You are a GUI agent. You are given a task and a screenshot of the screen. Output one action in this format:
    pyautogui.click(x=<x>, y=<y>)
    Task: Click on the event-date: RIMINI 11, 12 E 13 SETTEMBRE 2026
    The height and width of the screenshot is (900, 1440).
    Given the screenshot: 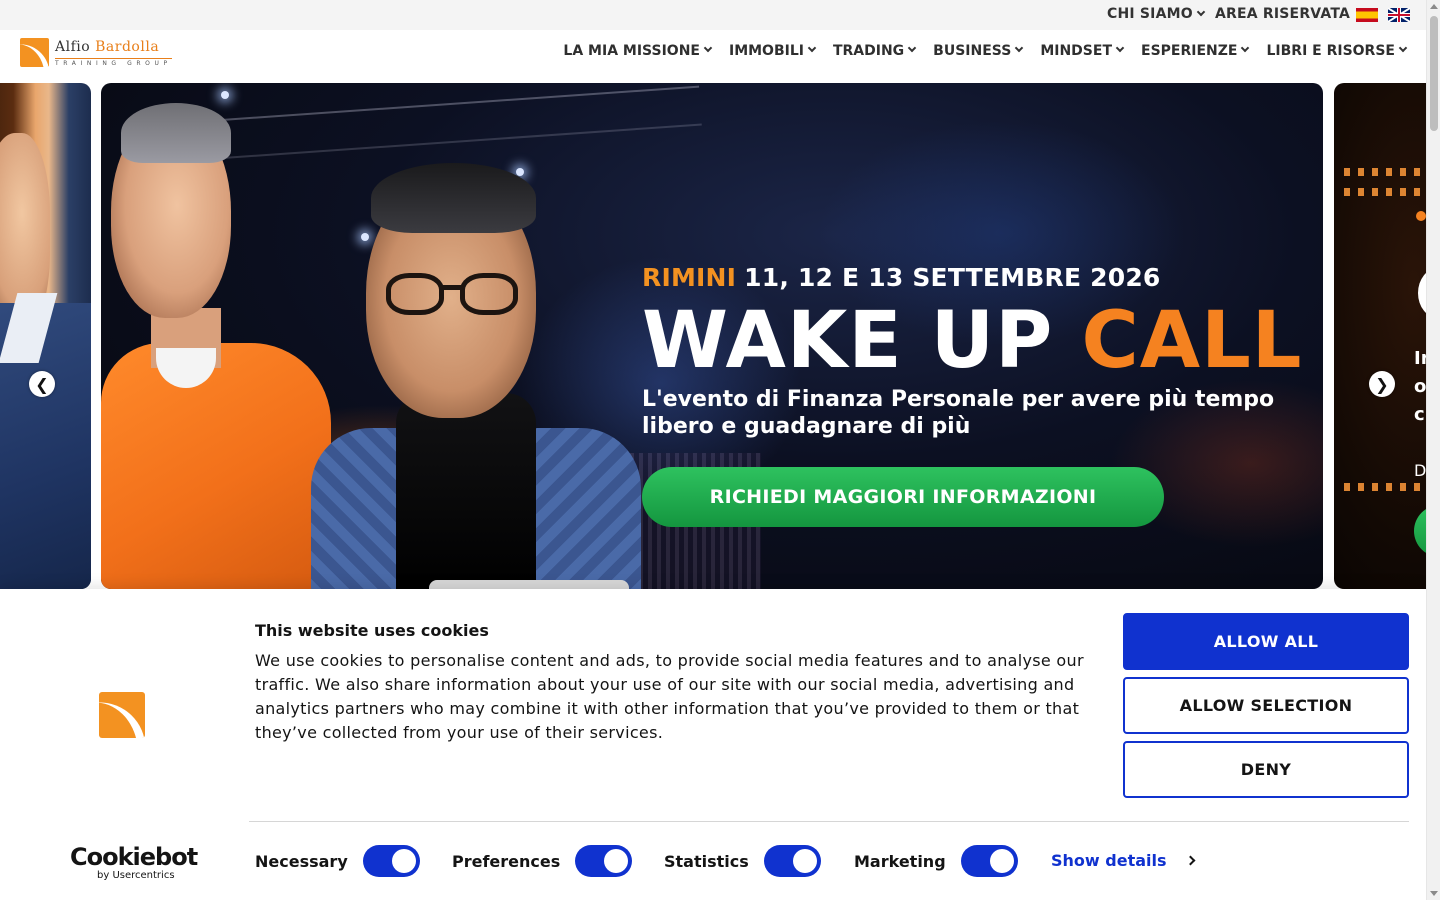 What is the action you would take?
    pyautogui.click(x=972, y=277)
    